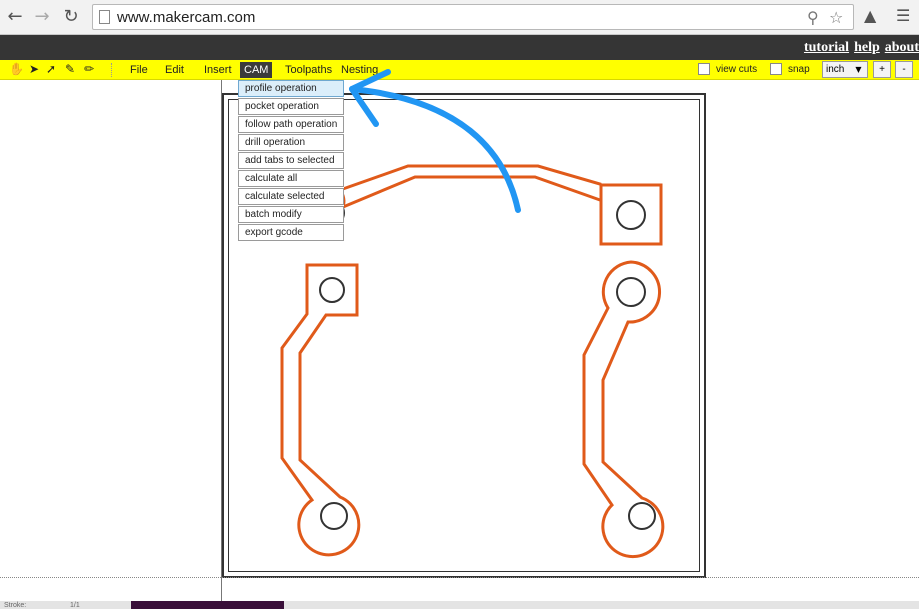 The image size is (919, 609). What do you see at coordinates (858, 69) in the screenshot?
I see `chevron-down-icon: ▼` at bounding box center [858, 69].